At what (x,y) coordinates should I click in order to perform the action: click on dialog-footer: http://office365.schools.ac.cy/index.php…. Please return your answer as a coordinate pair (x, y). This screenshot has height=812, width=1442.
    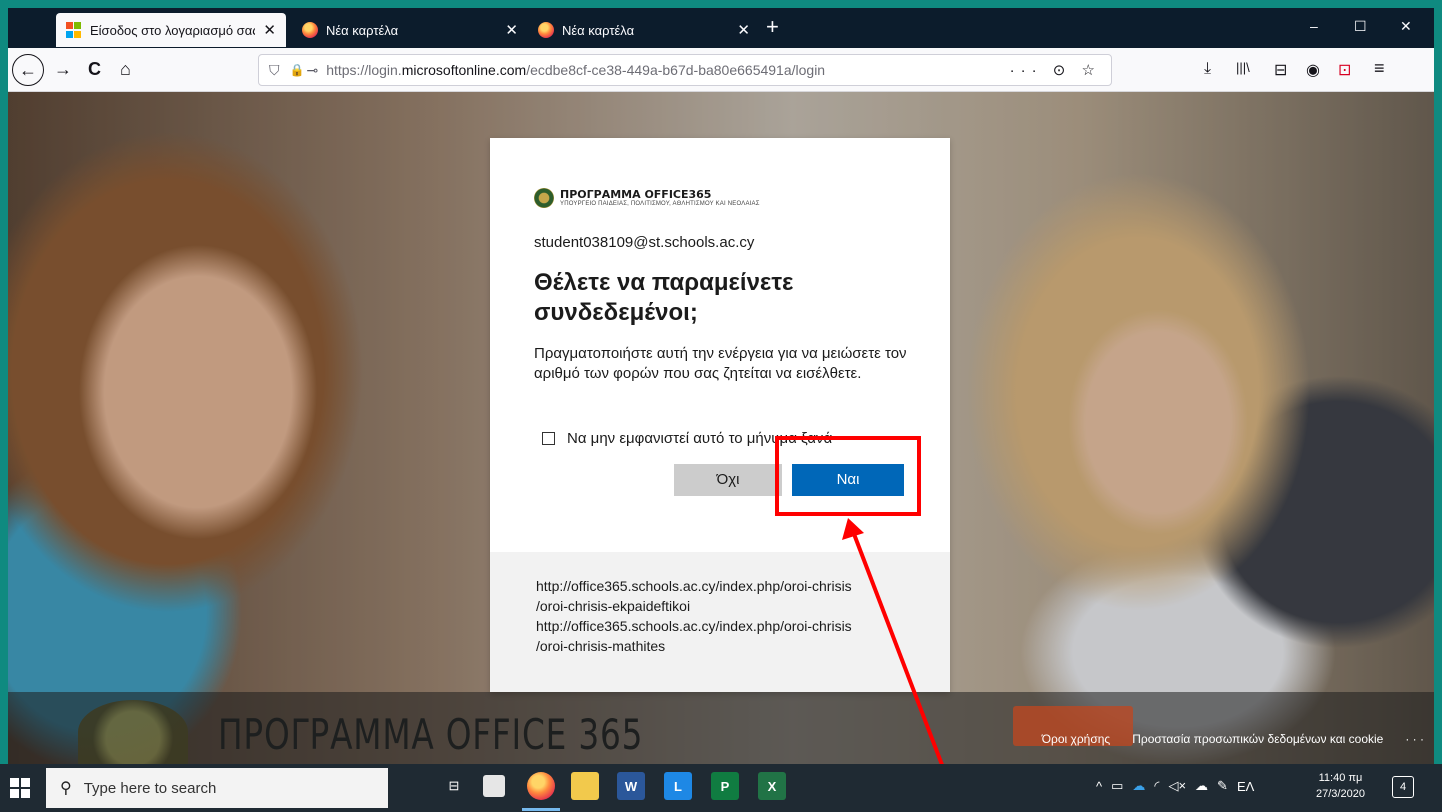
    Looking at the image, I should click on (720, 622).